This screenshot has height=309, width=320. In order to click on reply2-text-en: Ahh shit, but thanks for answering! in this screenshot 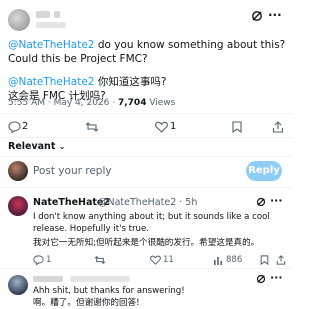, I will do `click(109, 291)`.